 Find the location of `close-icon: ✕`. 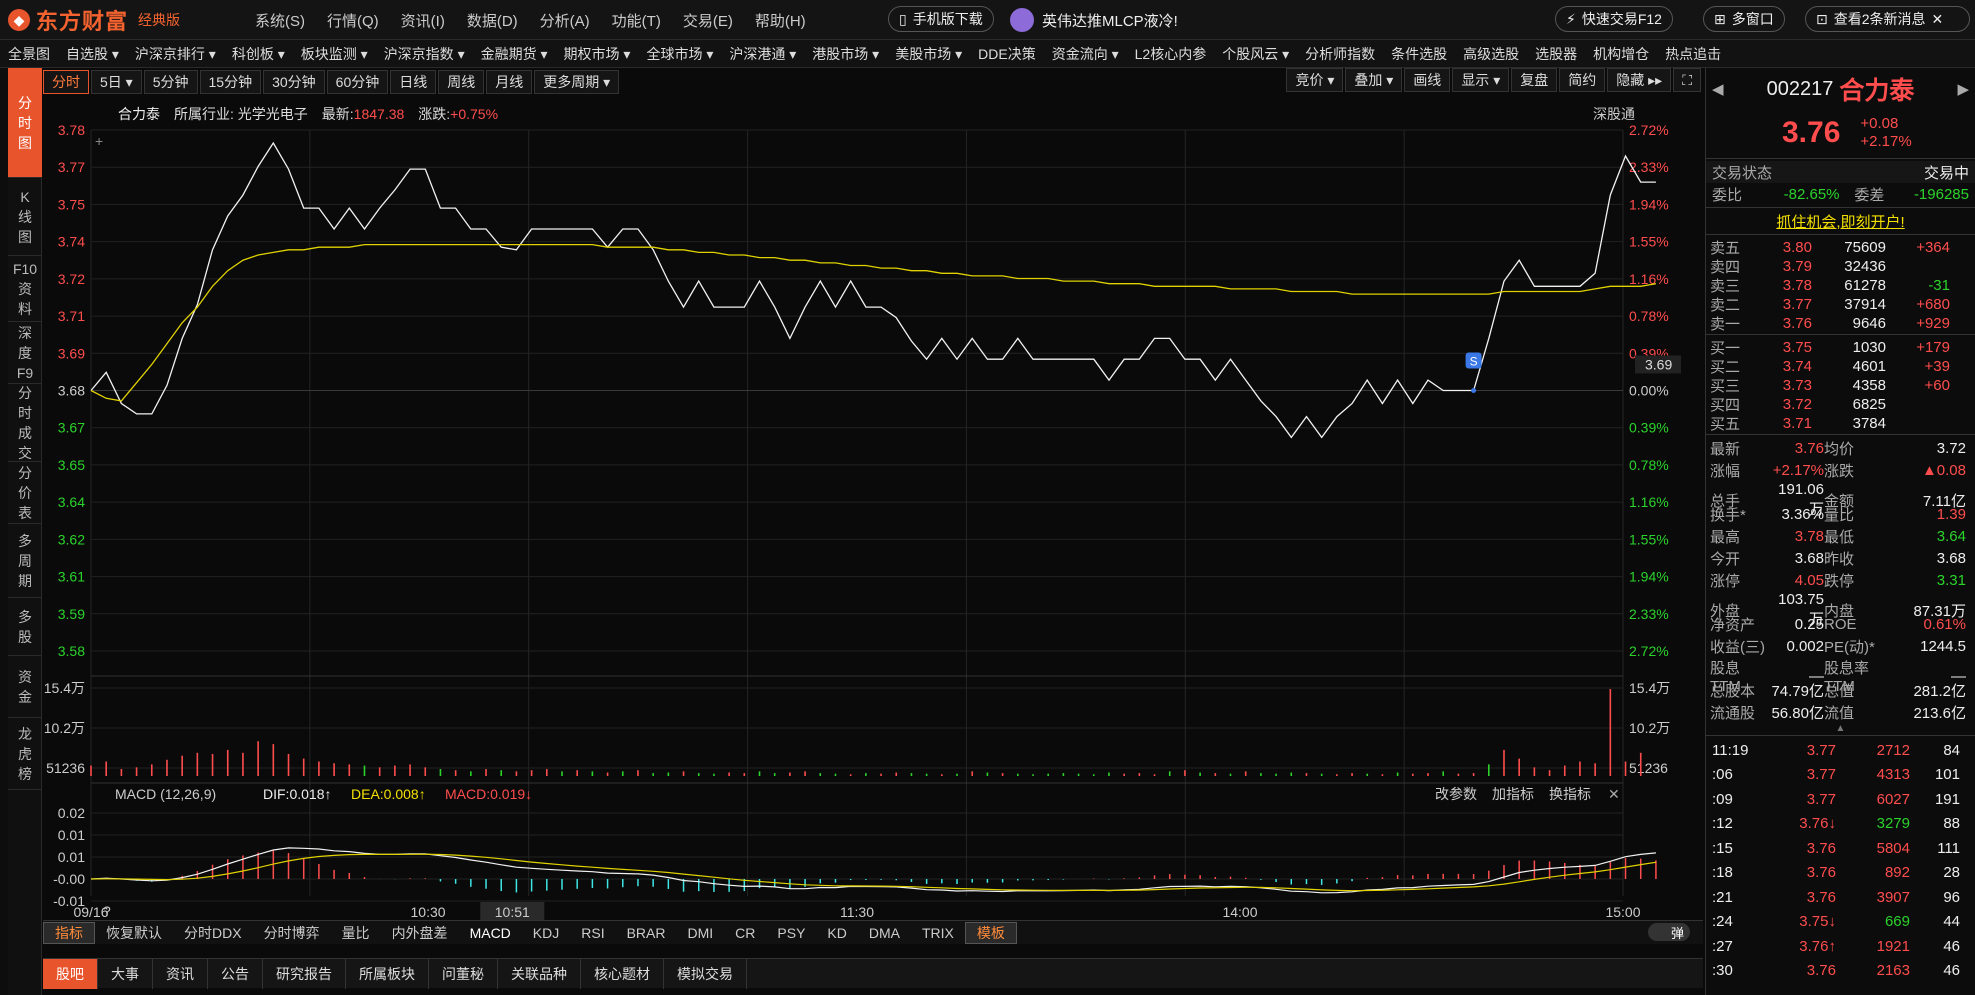

close-icon: ✕ is located at coordinates (1938, 19).